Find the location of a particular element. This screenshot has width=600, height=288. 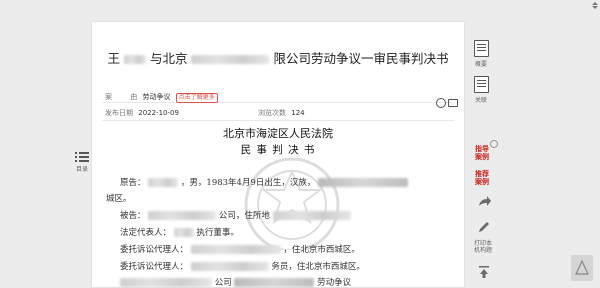

paragraph-agent-1: 委托诉讼代理人： ，住北京市西城区。 is located at coordinates (240, 249).